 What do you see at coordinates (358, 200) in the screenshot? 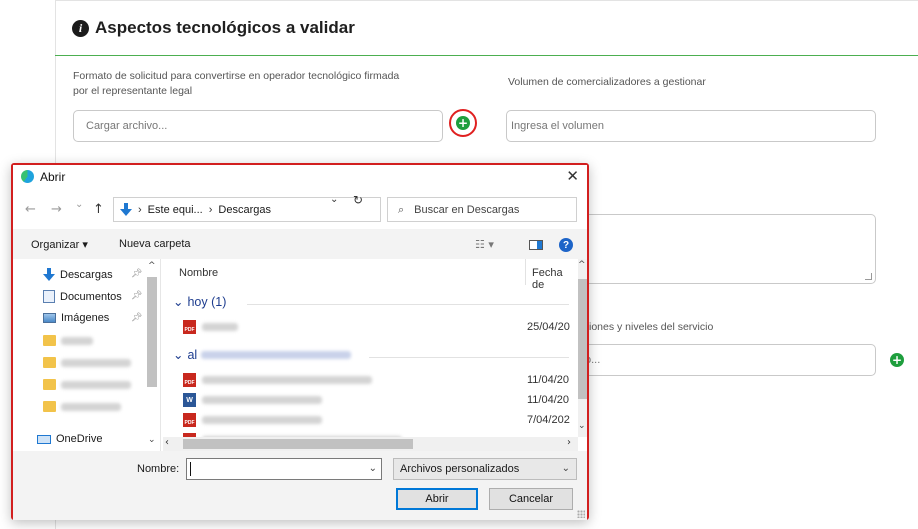
I see `refresh-icon: ↻` at bounding box center [358, 200].